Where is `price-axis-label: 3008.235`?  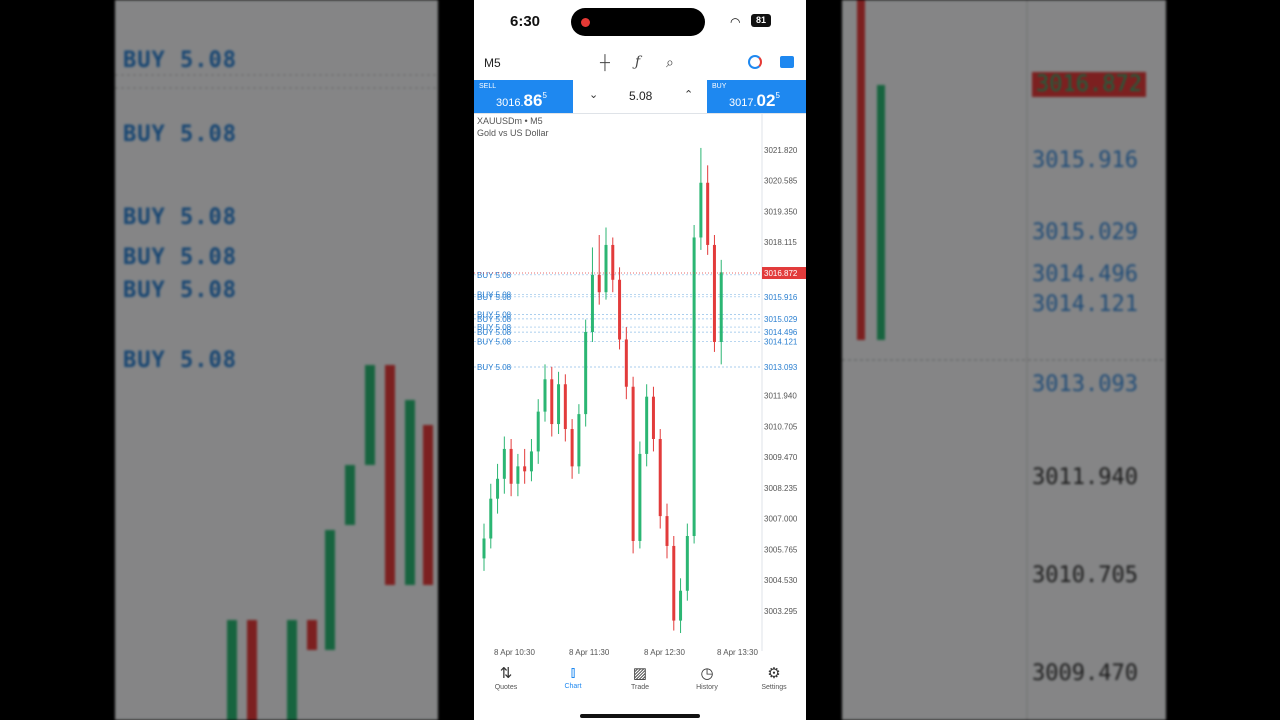
price-axis-label: 3008.235 is located at coordinates (781, 488).